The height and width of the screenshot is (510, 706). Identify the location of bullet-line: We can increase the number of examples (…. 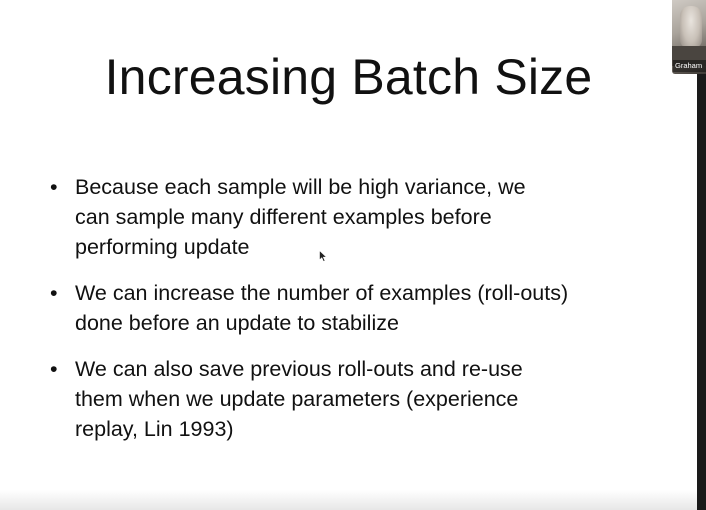
(322, 293).